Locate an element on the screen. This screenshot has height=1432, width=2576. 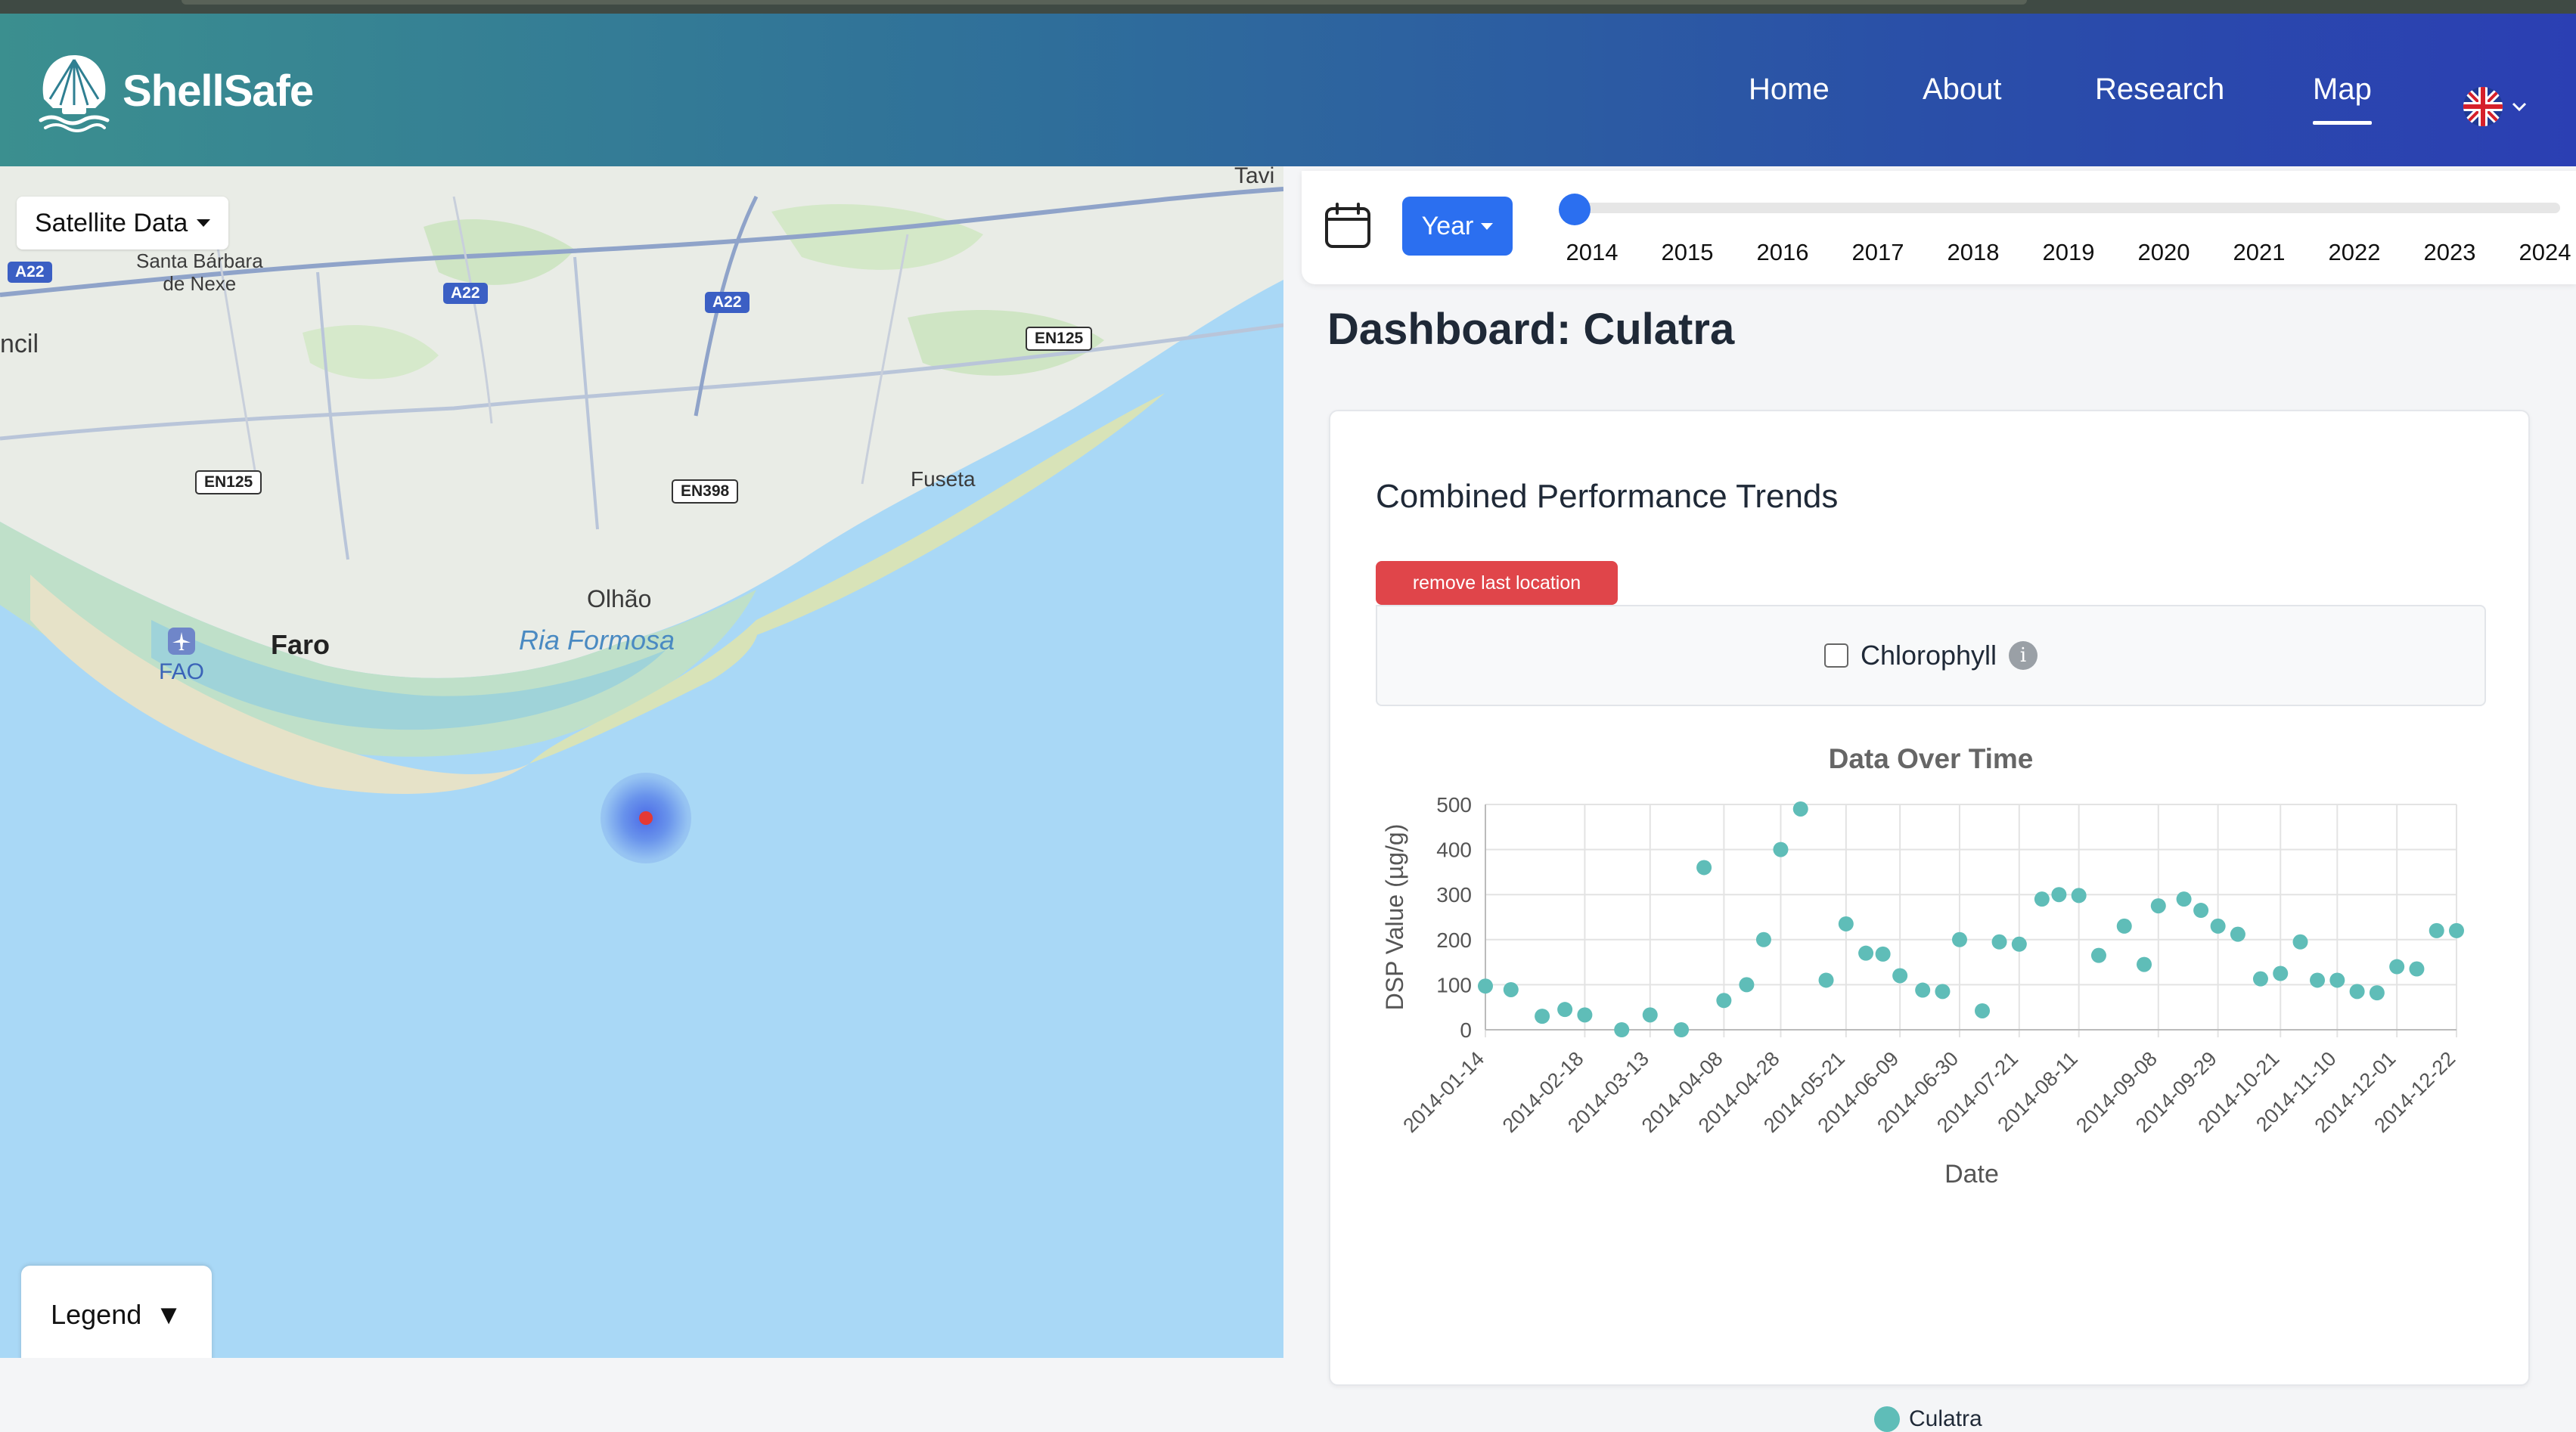
granularity-dropdown: Year is located at coordinates (1457, 226).